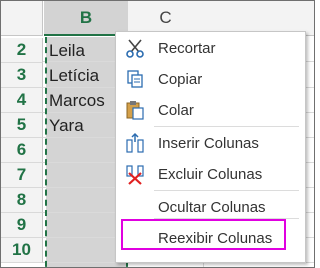 Image resolution: width=320 pixels, height=268 pixels. What do you see at coordinates (22, 175) in the screenshot?
I see `row-header-7: 7` at bounding box center [22, 175].